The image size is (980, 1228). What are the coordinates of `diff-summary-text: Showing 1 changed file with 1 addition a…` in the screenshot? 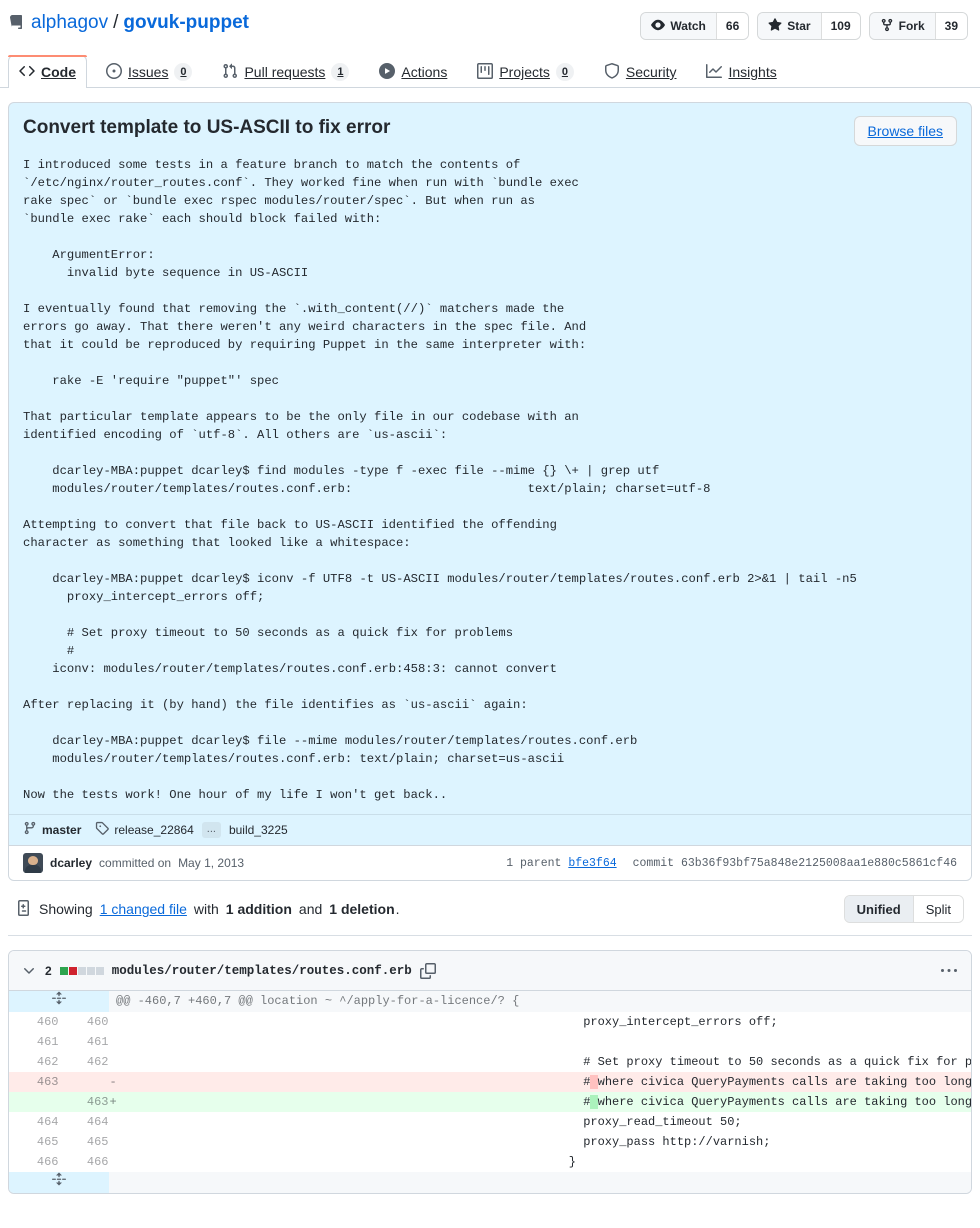 It's located at (208, 909).